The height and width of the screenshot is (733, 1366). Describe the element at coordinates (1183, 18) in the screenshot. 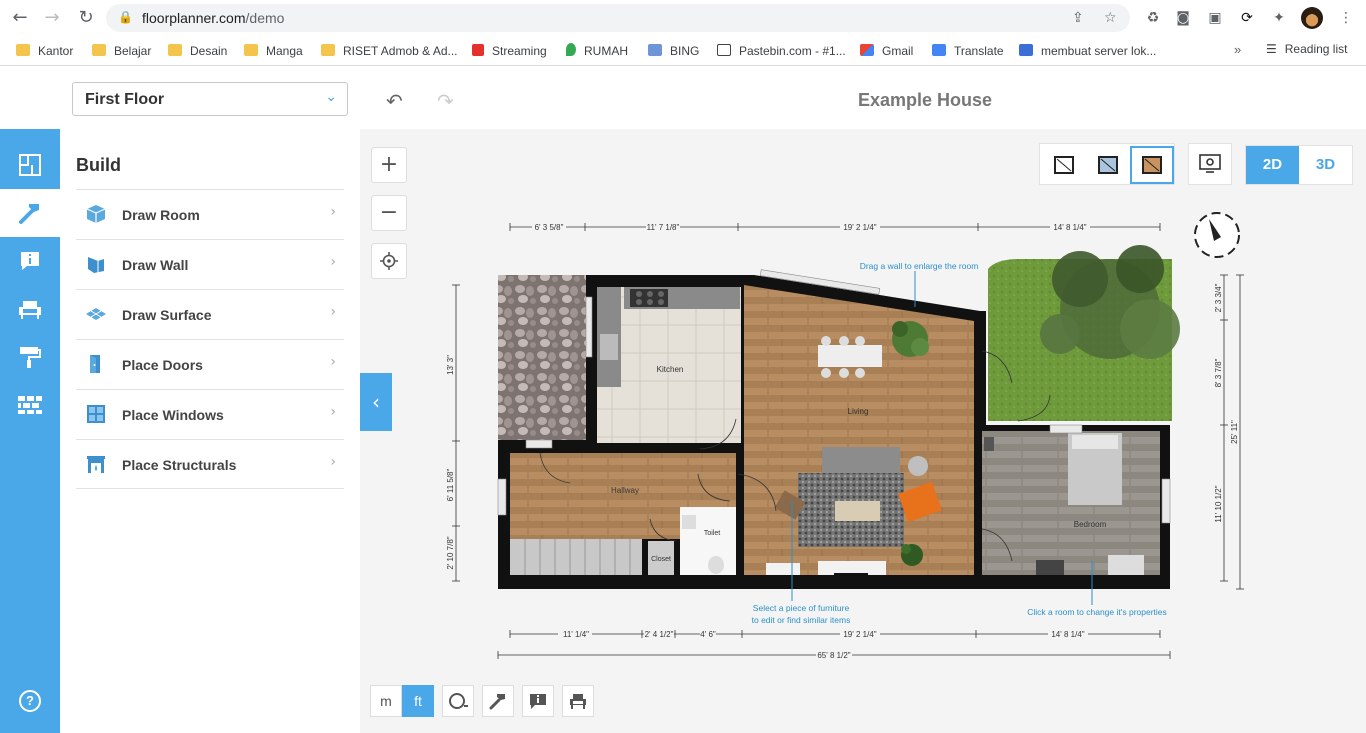

I see `camera-extension-icon: ◙` at that location.